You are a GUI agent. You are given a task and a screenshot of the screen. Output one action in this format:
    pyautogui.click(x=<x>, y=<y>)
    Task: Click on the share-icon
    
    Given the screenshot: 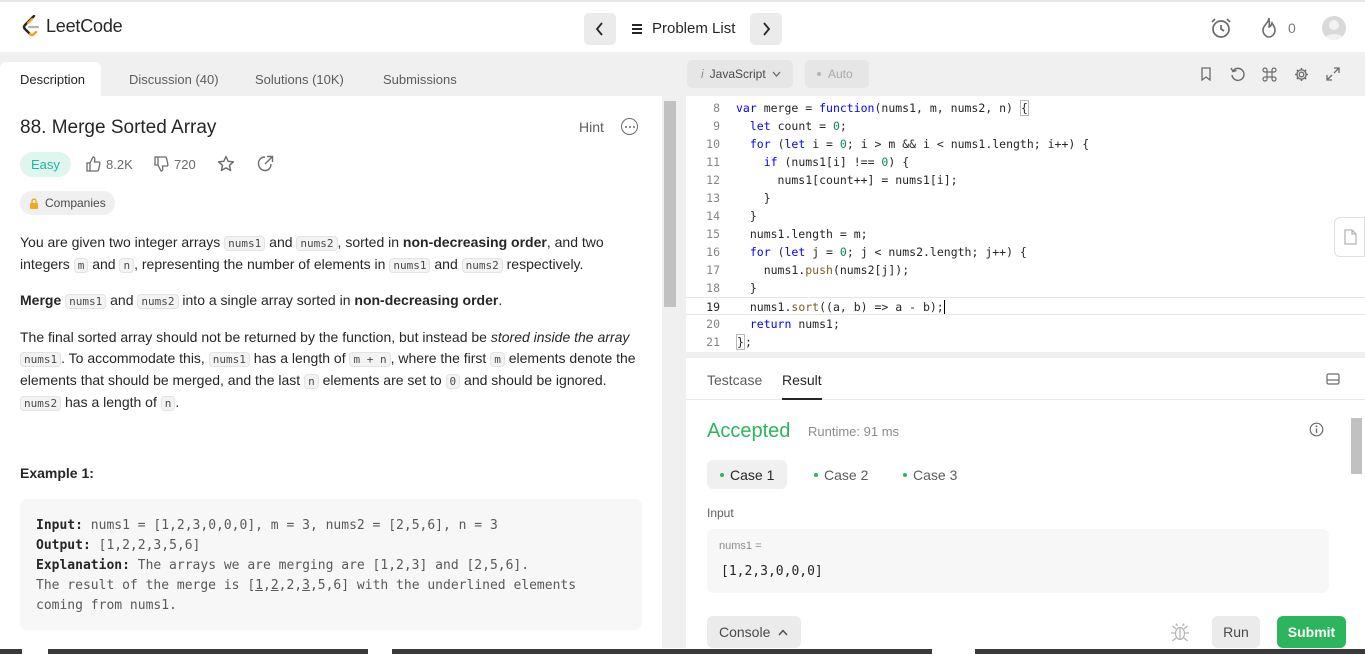 What is the action you would take?
    pyautogui.click(x=265, y=166)
    